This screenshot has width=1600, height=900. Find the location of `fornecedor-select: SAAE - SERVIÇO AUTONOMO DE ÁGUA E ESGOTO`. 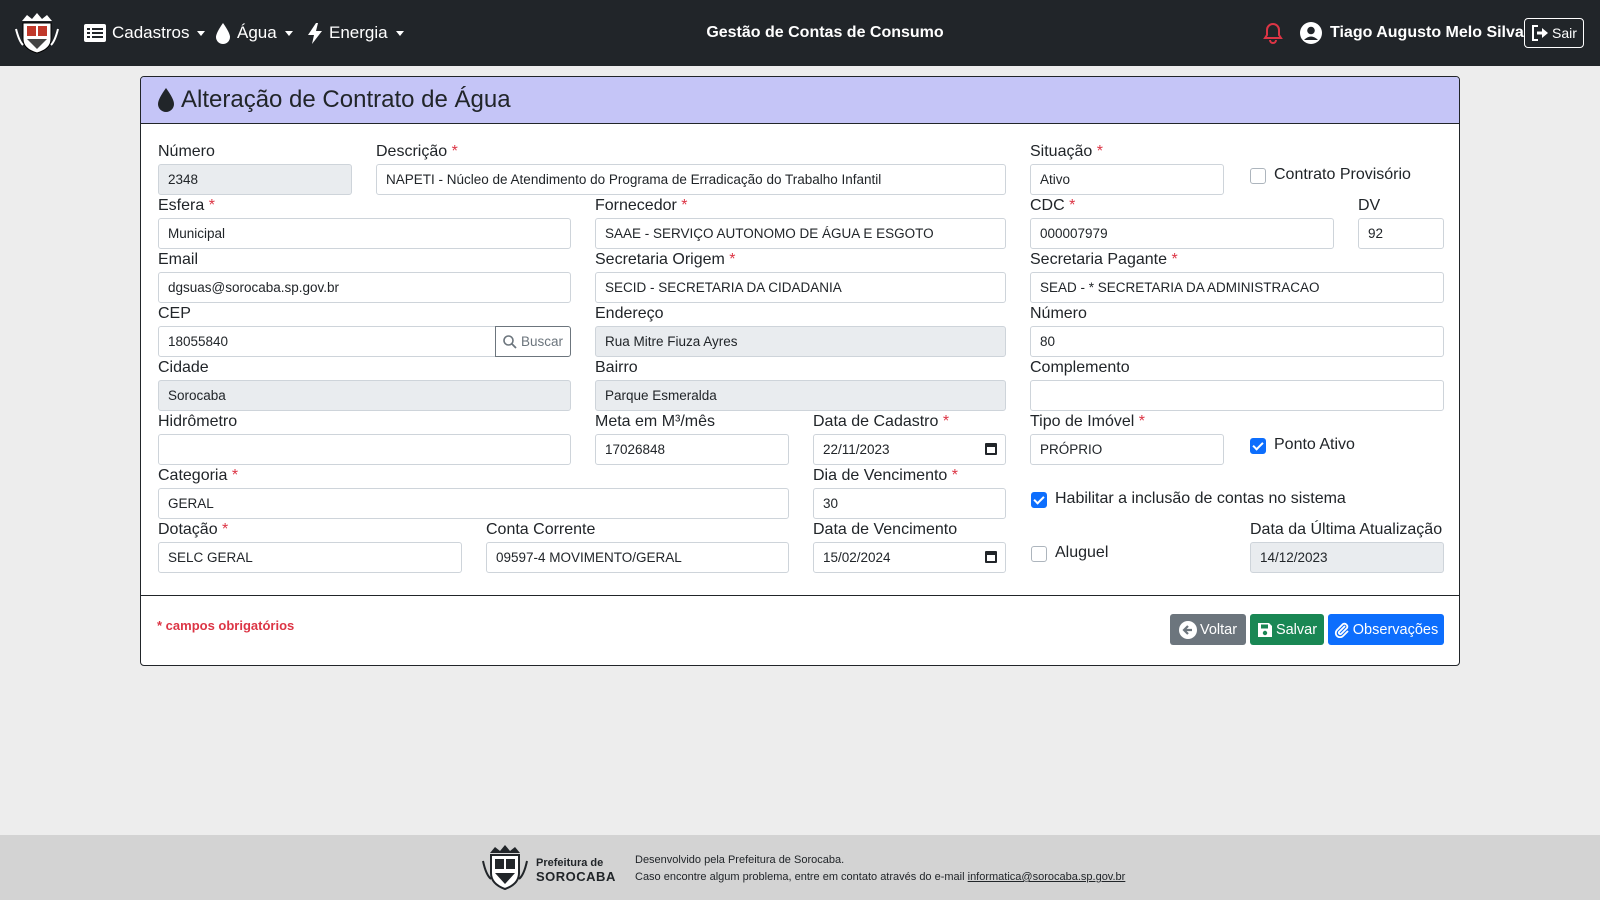

fornecedor-select: SAAE - SERVIÇO AUTONOMO DE ÁGUA E ESGOTO is located at coordinates (800, 233).